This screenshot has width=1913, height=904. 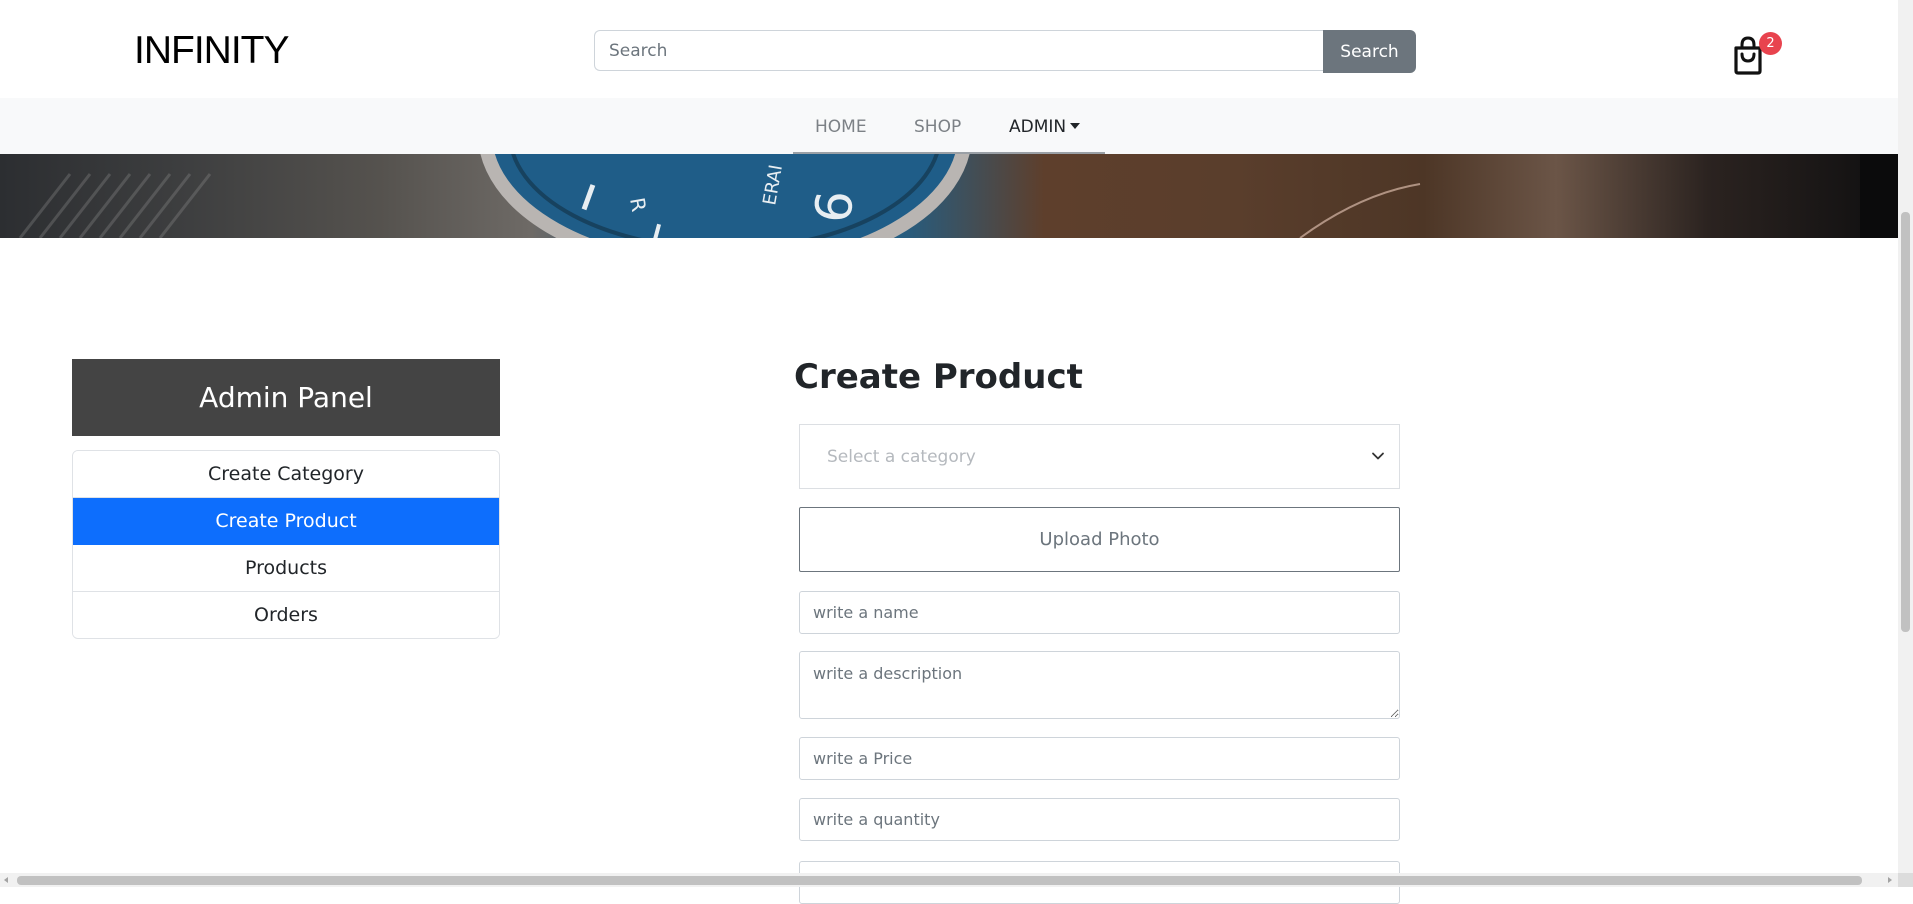 What do you see at coordinates (937, 127) in the screenshot?
I see `nav-shop-link: SHOP` at bounding box center [937, 127].